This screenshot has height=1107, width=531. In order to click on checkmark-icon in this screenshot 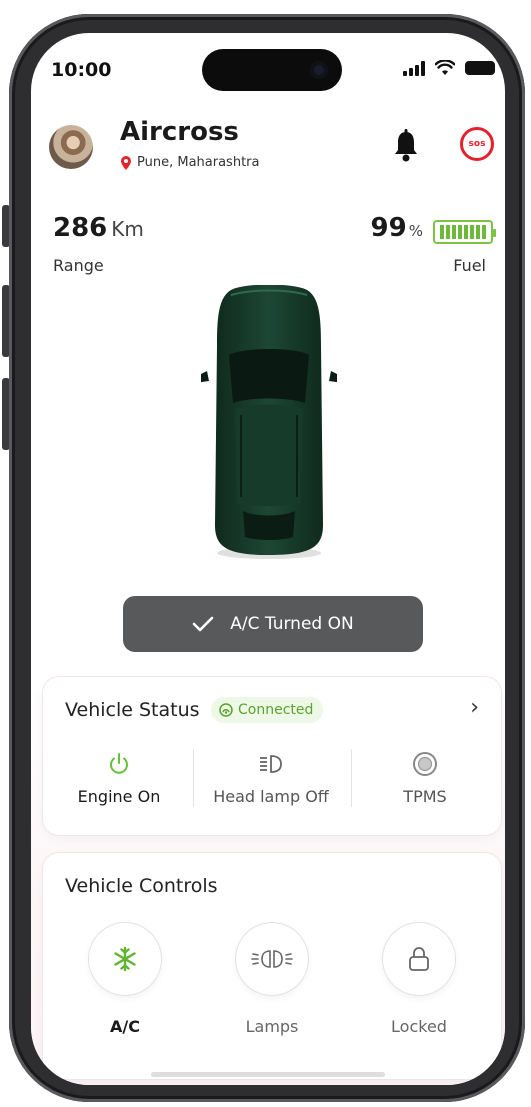, I will do `click(203, 624)`.